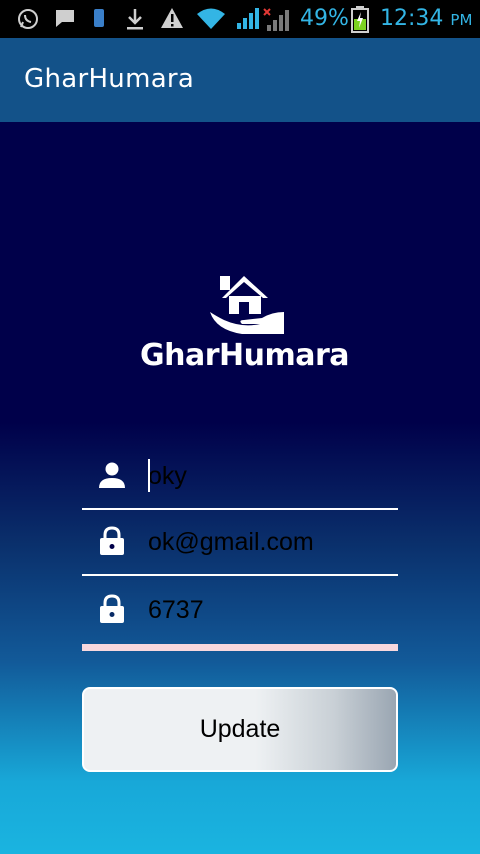  What do you see at coordinates (149, 475) in the screenshot?
I see `text-cursor` at bounding box center [149, 475].